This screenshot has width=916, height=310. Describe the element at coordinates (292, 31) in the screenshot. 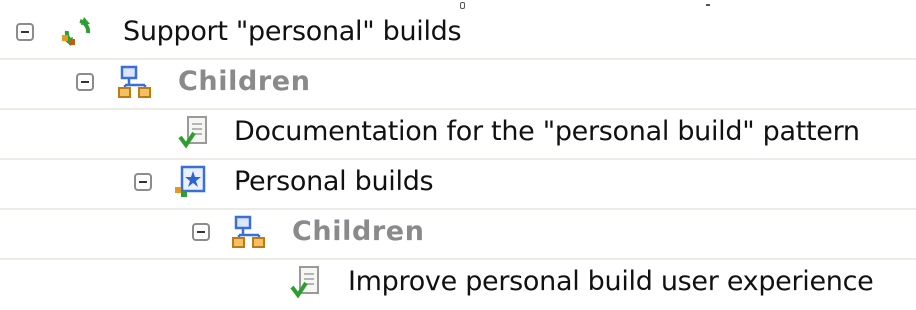

I see `tree-item-label: Support "personal" builds` at that location.